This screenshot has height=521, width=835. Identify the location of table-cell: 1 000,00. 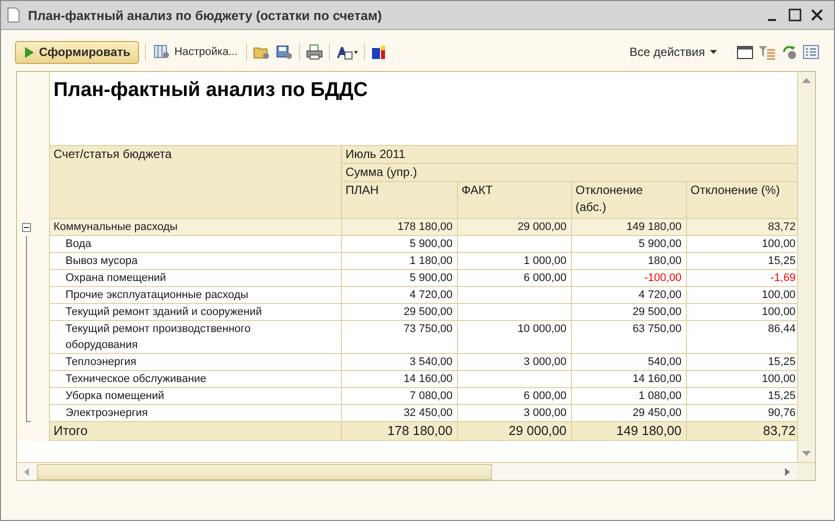
(545, 261).